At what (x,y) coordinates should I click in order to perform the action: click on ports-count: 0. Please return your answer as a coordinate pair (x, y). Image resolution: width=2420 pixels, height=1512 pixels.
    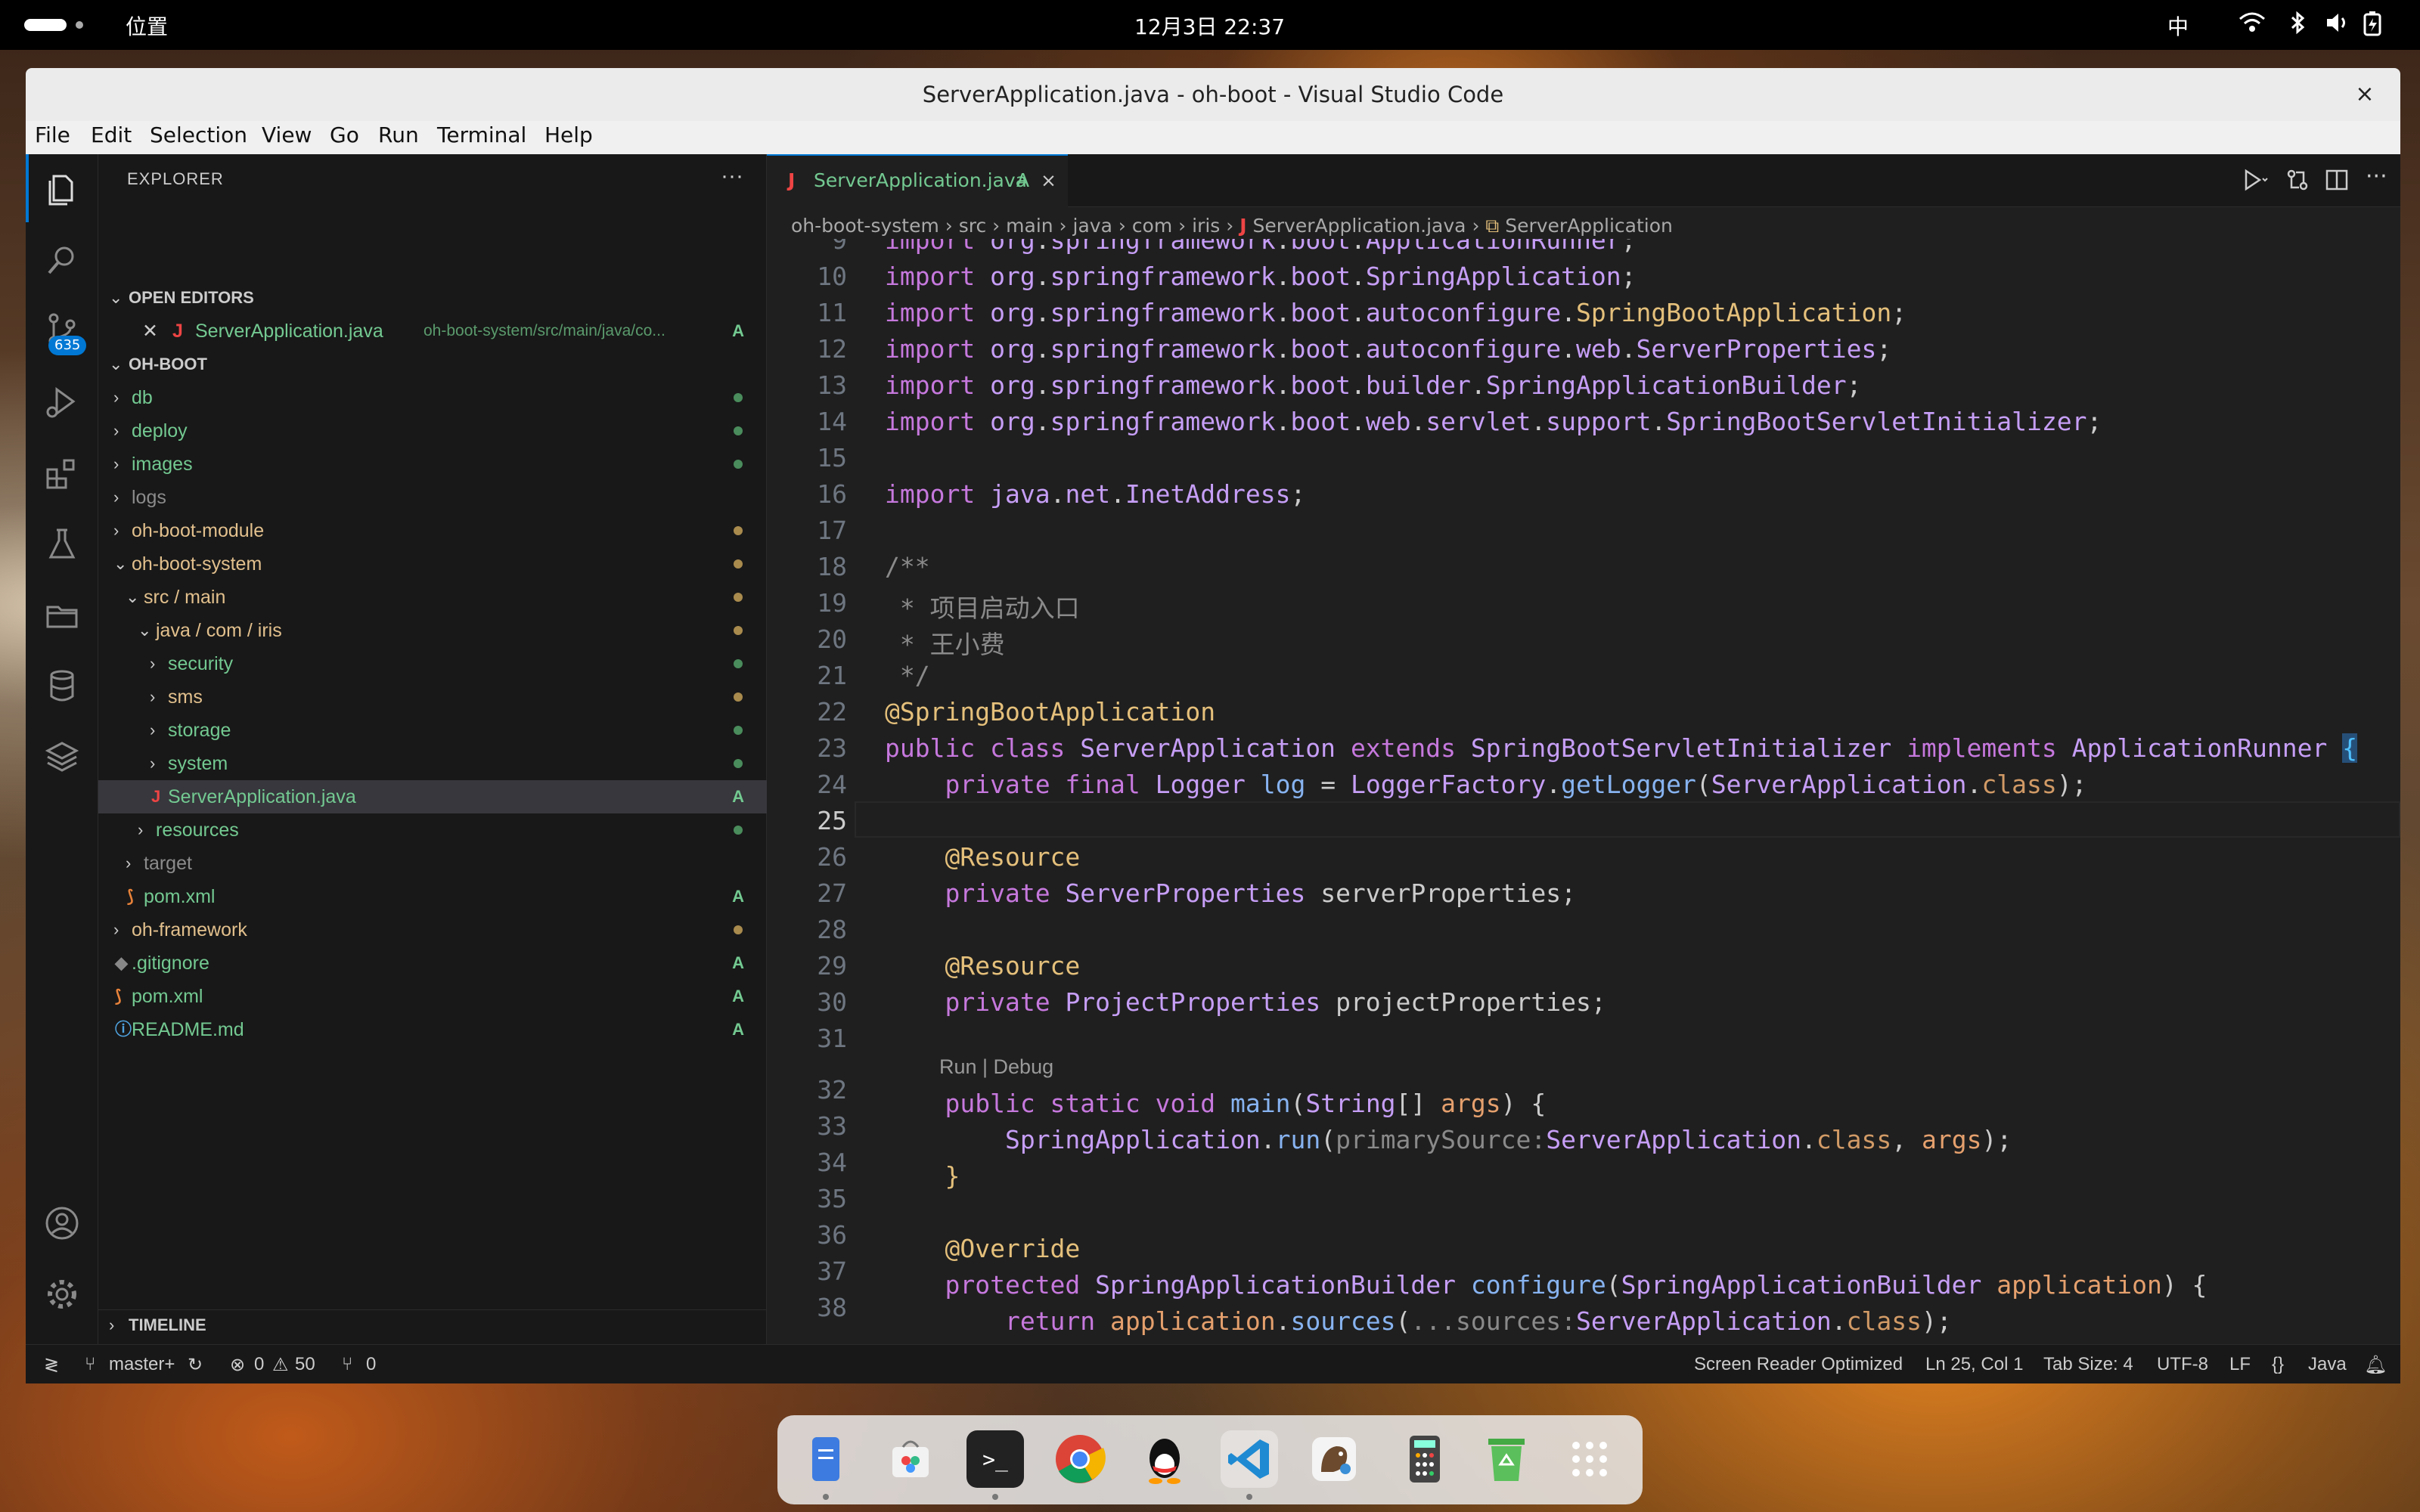
    Looking at the image, I should click on (371, 1364).